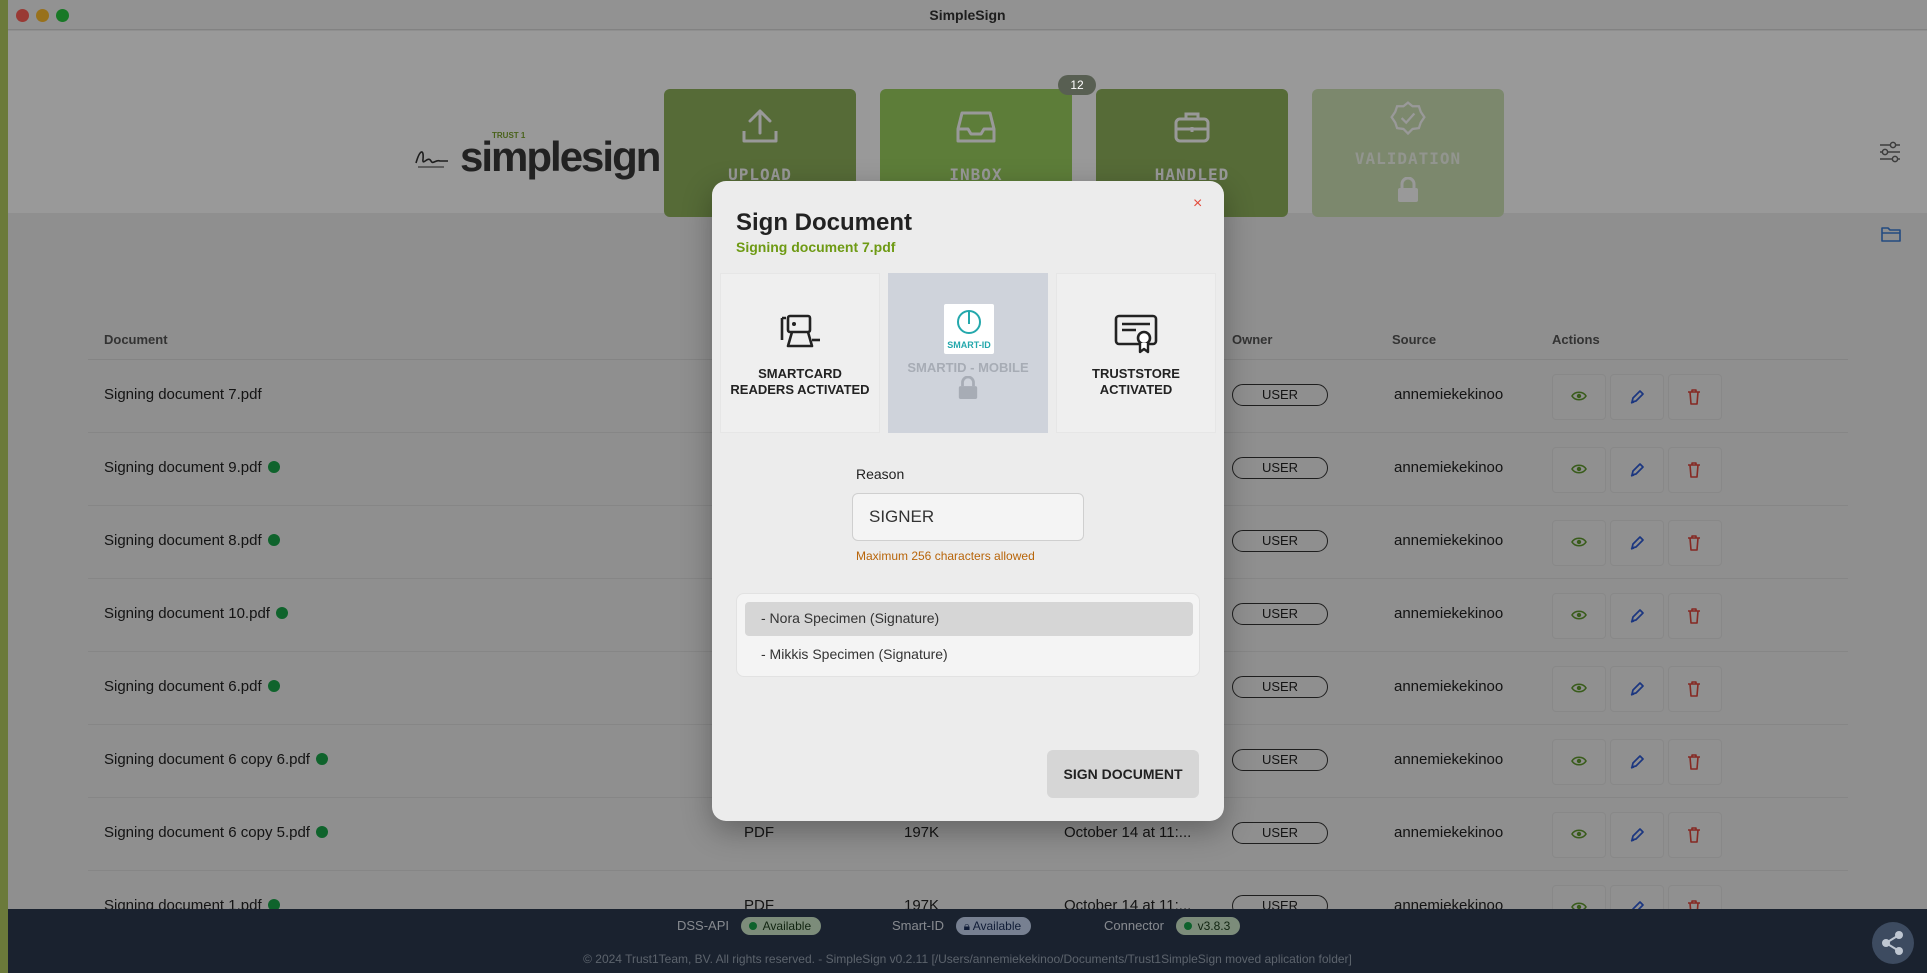 This screenshot has width=1927, height=973. What do you see at coordinates (1136, 335) in the screenshot?
I see `certificate-icon` at bounding box center [1136, 335].